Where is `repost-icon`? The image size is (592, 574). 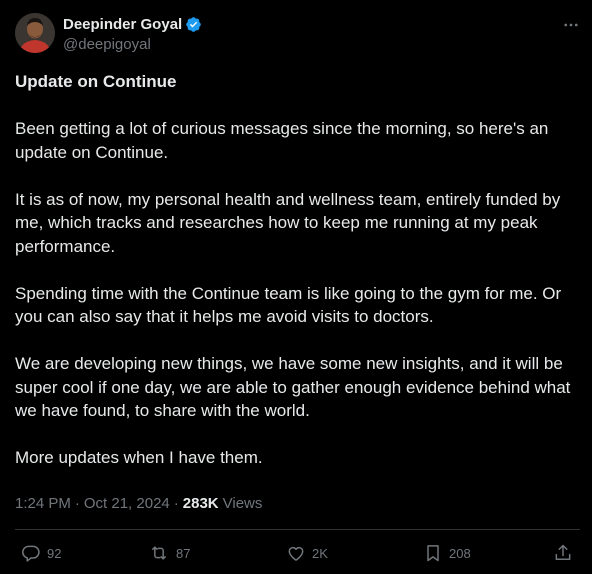
repost-icon is located at coordinates (159, 553).